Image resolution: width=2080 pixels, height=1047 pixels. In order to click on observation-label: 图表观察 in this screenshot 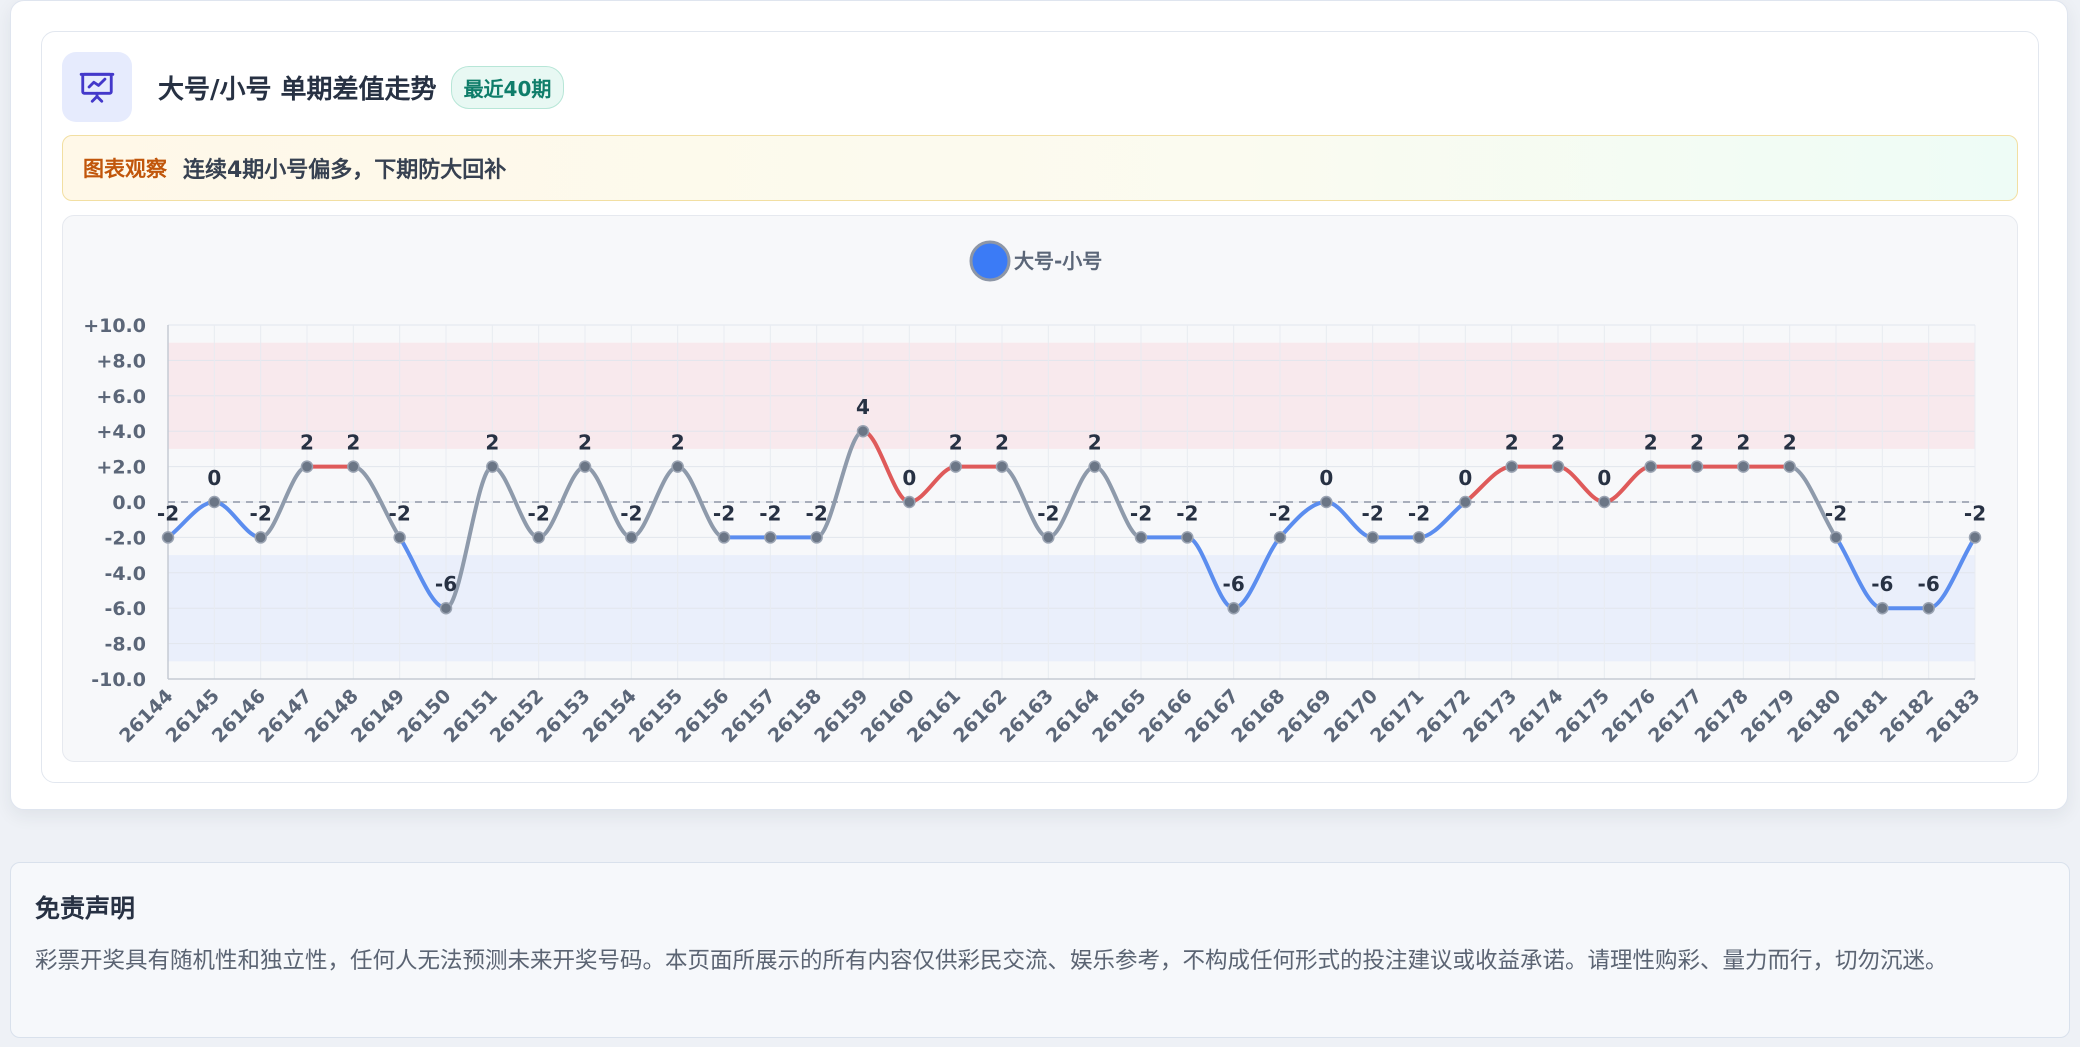, I will do `click(125, 169)`.